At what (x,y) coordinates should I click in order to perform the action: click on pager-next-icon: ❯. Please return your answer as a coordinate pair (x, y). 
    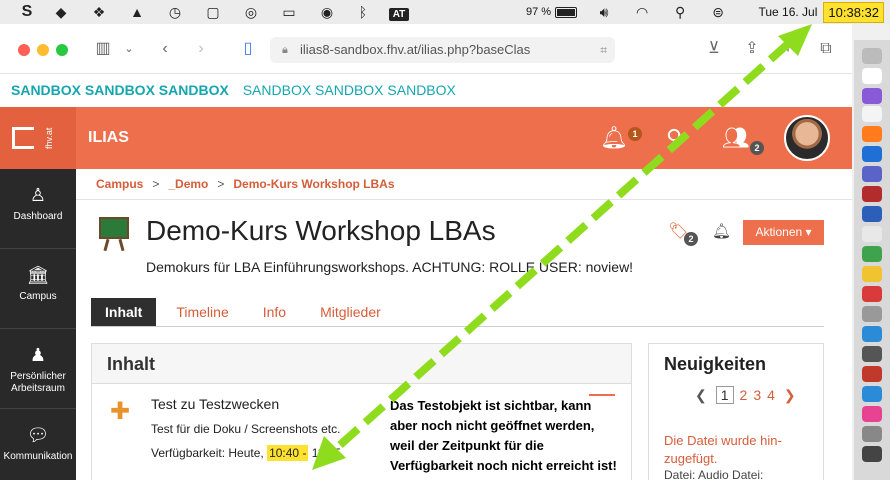
    Looking at the image, I should click on (790, 395).